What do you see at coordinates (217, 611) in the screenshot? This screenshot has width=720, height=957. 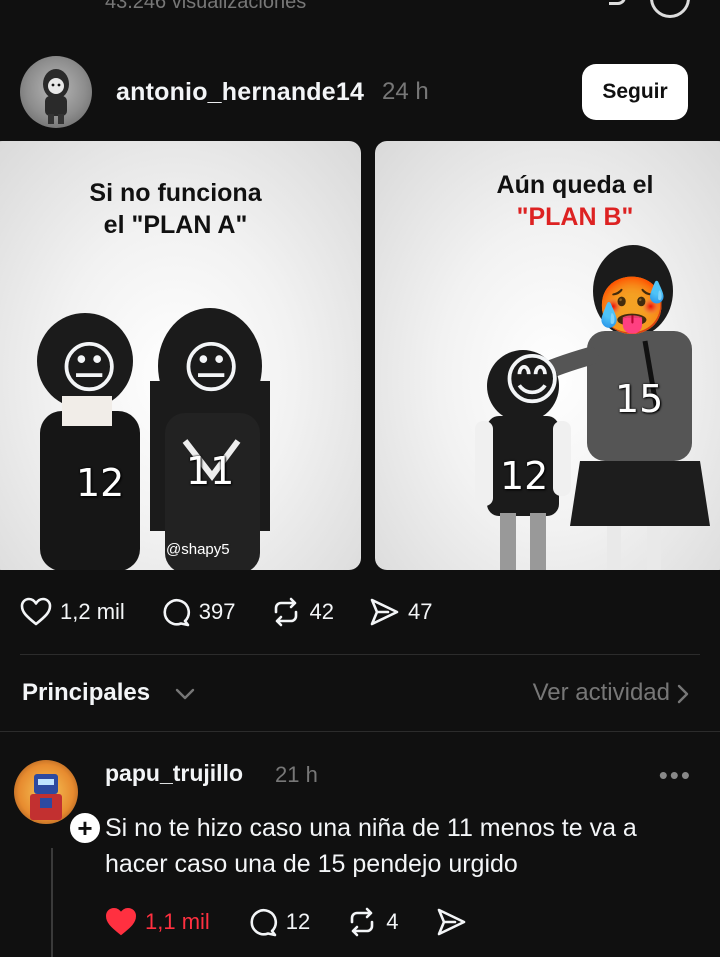 I see `comment-count: 397` at bounding box center [217, 611].